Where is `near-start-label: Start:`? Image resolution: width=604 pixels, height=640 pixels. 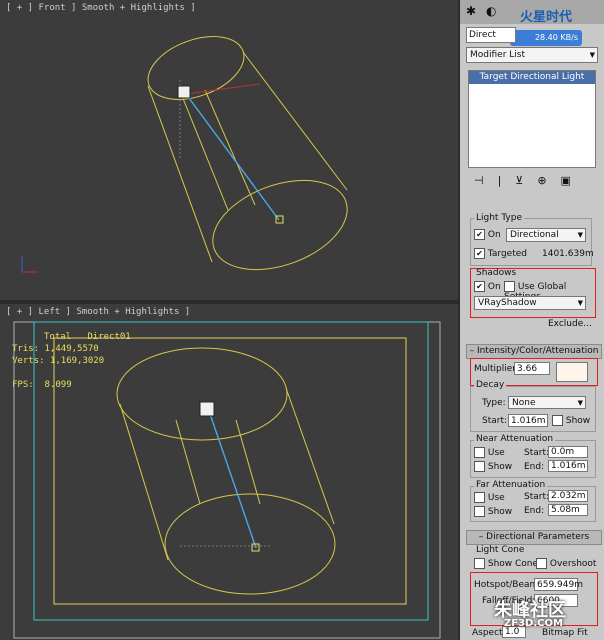
near-start-label: Start: is located at coordinates (537, 453).